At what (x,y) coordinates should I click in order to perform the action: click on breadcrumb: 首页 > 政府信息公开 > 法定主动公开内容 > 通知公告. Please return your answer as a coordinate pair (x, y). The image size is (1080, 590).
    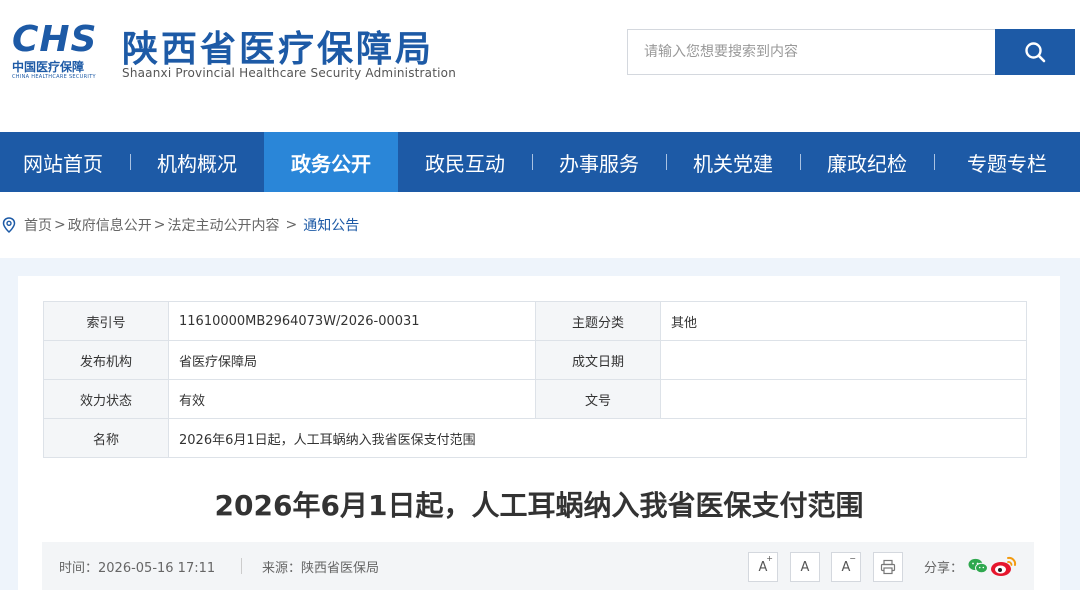
    Looking at the image, I should click on (179, 225).